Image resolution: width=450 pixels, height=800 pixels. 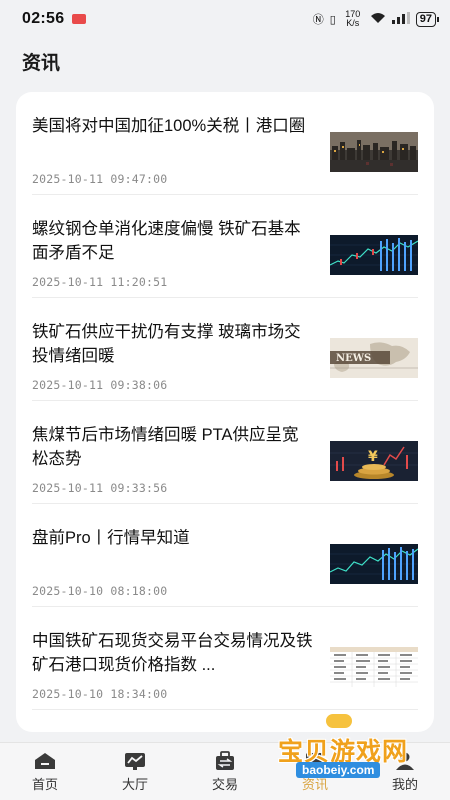 What do you see at coordinates (165, 447) in the screenshot?
I see `news-title: 焦煤节后市场情绪回暖 PTA供应呈宽松态势` at bounding box center [165, 447].